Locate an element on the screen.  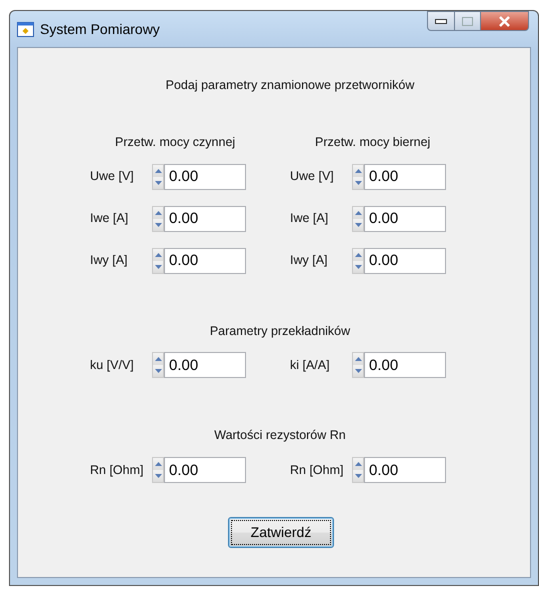
close-button is located at coordinates (505, 21).